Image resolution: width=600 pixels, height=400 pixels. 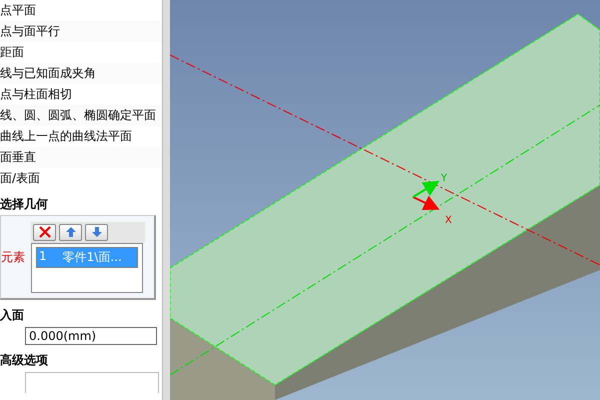 I want to click on cross-icon, so click(x=44, y=232).